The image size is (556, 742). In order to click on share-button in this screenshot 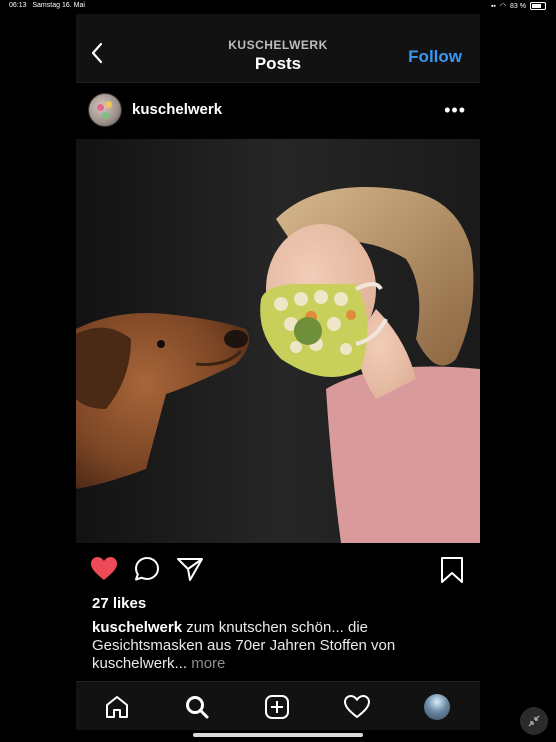, I will do `click(190, 571)`.